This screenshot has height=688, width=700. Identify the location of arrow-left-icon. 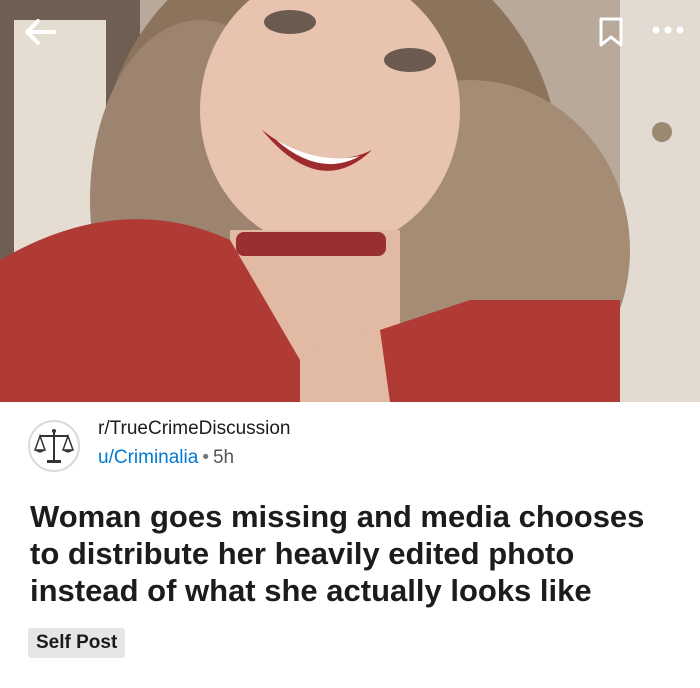
(40, 32).